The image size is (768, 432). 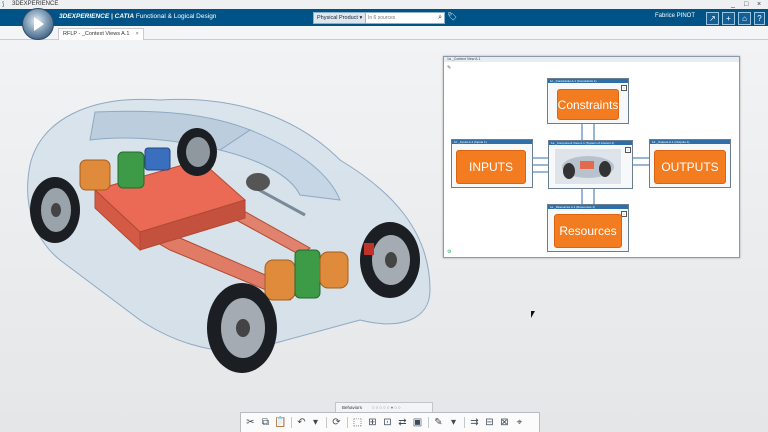 I want to click on play-icon, so click(x=39, y=24).